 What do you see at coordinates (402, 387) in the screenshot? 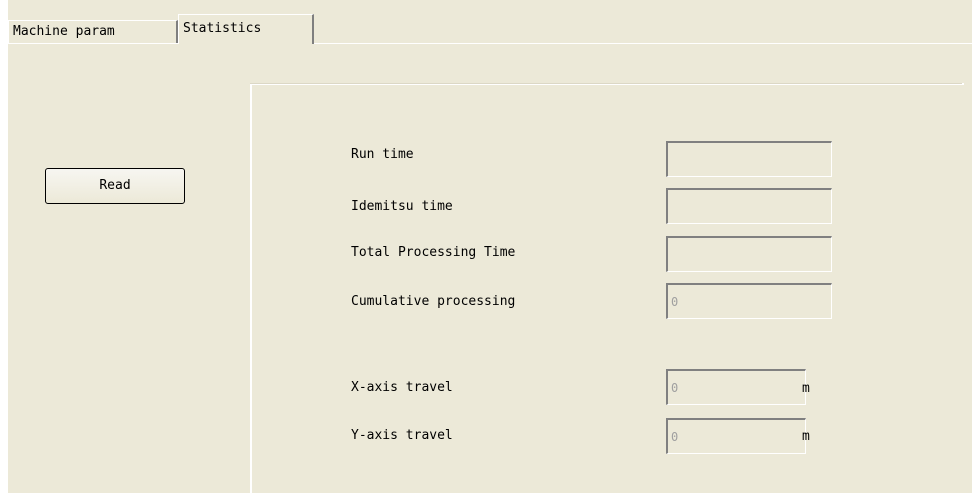
I see `x-axis-travel-label: X-axis travel` at bounding box center [402, 387].